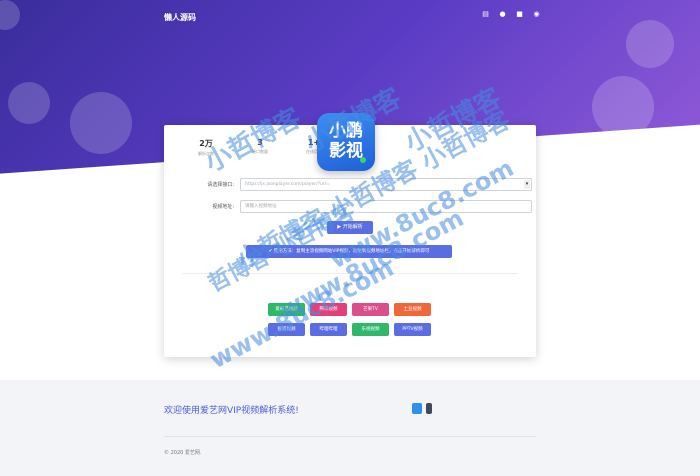 The height and width of the screenshot is (476, 700). What do you see at coordinates (386, 184) in the screenshot?
I see `interface-select: https://jx.jsonplayer.com/player/?url= ▾` at bounding box center [386, 184].